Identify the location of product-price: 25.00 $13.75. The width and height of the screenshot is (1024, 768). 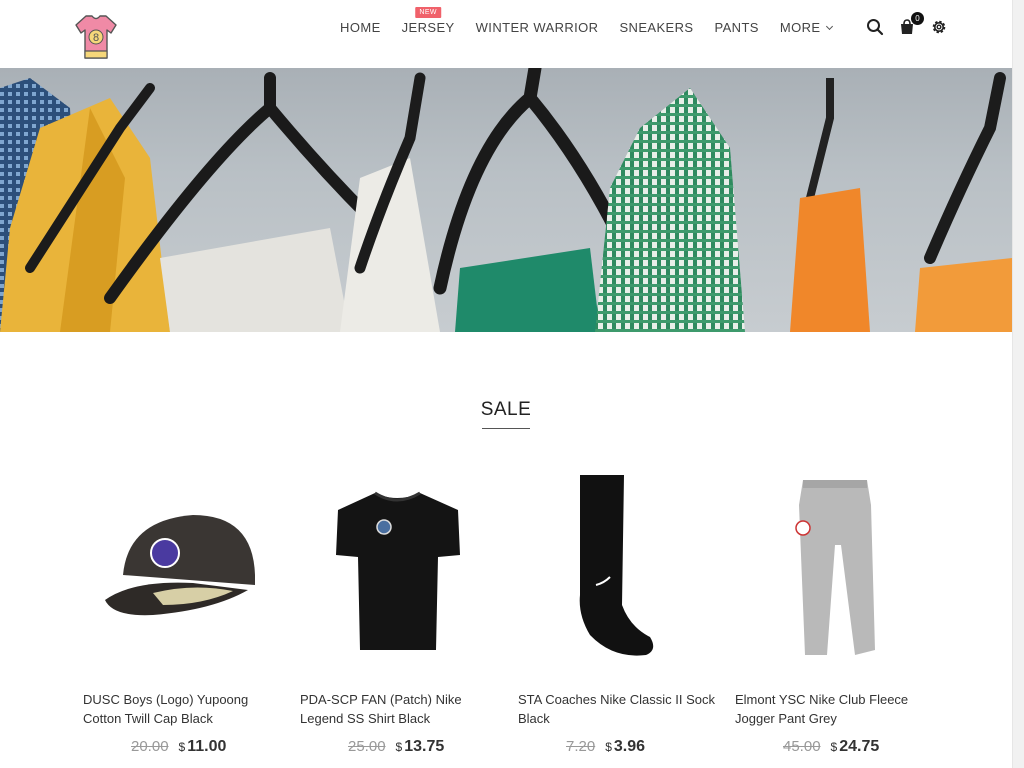
(400, 747).